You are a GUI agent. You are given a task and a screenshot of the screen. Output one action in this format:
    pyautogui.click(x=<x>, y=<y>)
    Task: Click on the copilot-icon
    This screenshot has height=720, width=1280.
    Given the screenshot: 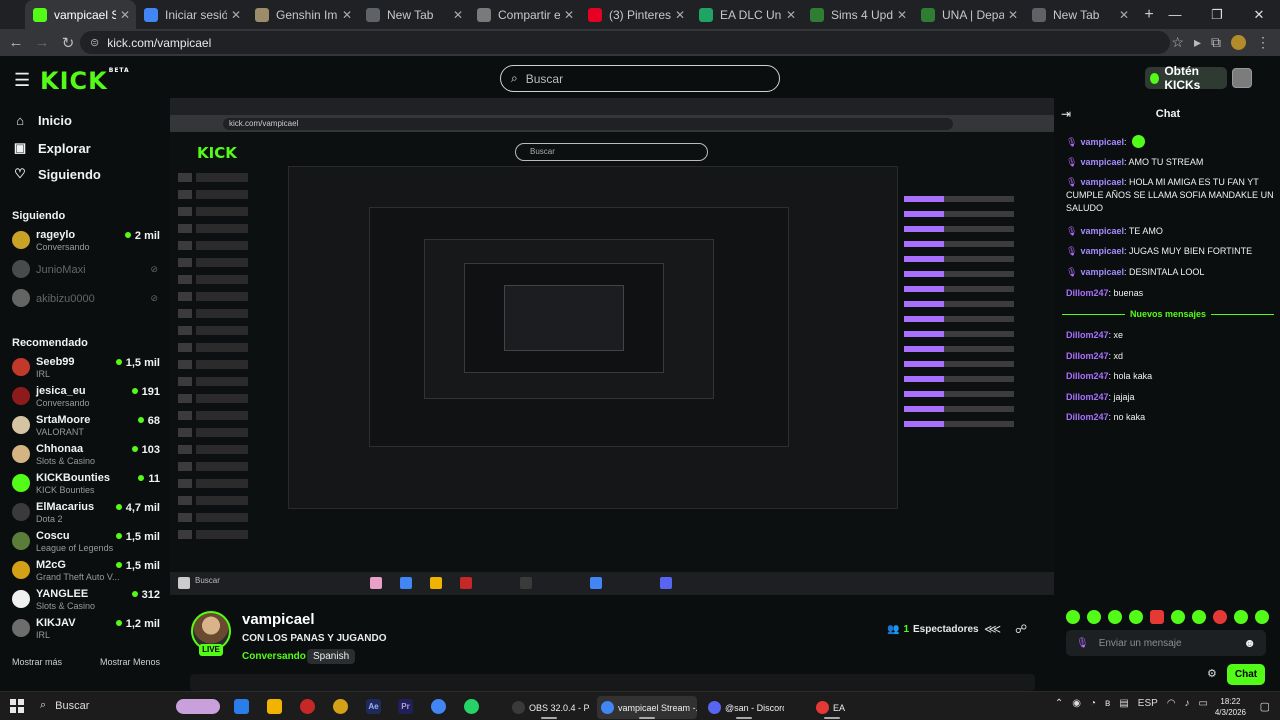 What is the action you would take?
    pyautogui.click(x=241, y=706)
    